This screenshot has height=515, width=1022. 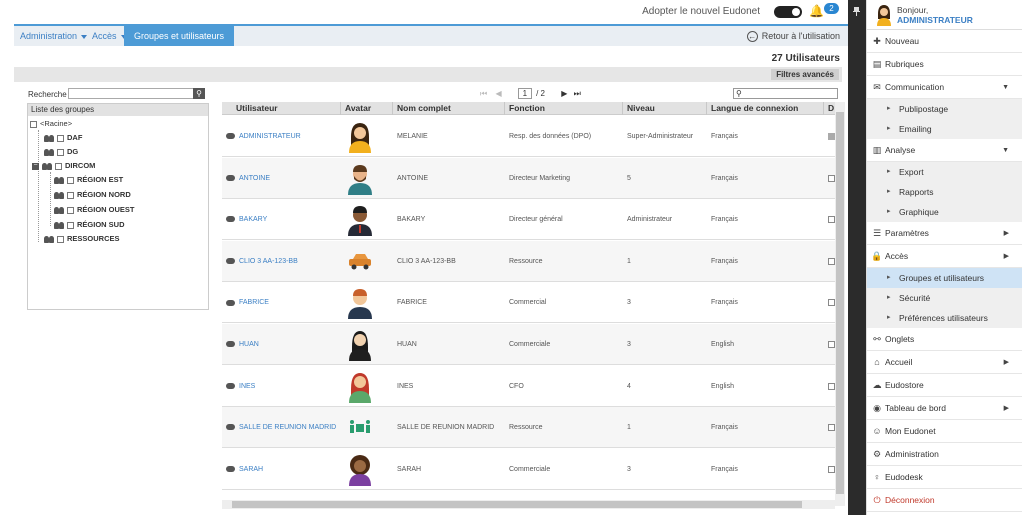 What do you see at coordinates (92, 195) in the screenshot?
I see `tree-node-region-nord: RÉGION NORD` at bounding box center [92, 195].